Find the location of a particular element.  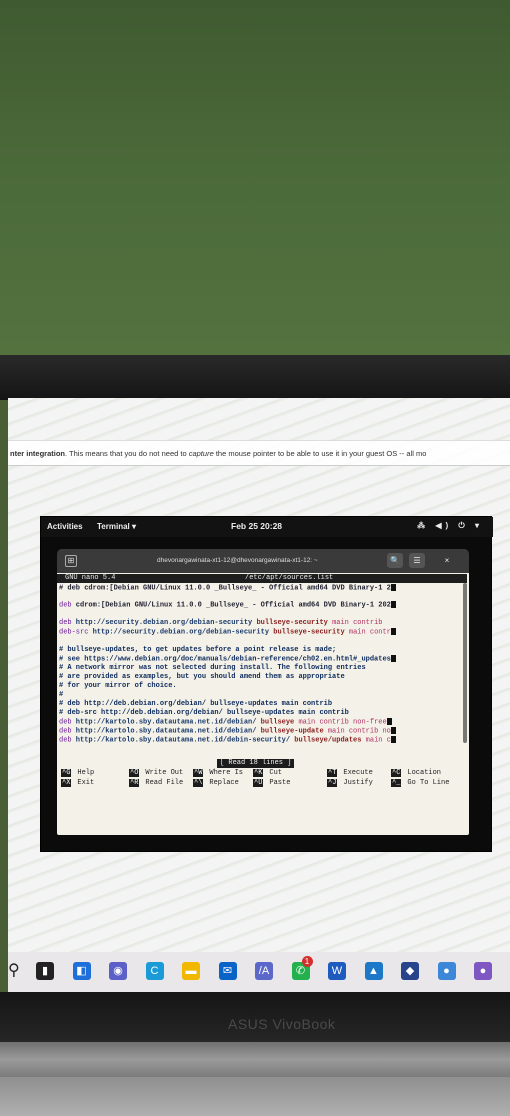

shortcut-label: Help is located at coordinates (86, 773).